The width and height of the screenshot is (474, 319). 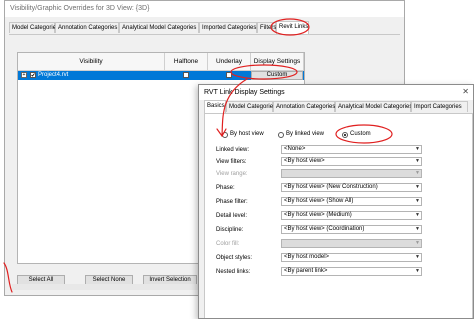 I want to click on tab-basics: Basics, so click(x=215, y=106).